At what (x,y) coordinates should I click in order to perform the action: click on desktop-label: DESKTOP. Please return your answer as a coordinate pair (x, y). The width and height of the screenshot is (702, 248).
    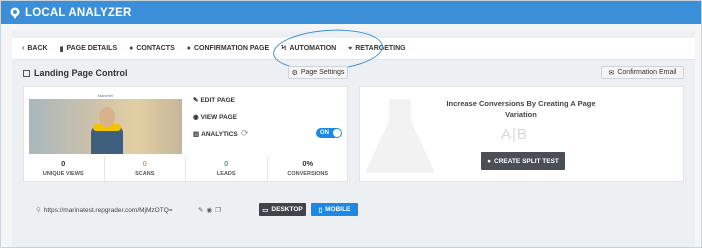
    Looking at the image, I should click on (287, 209).